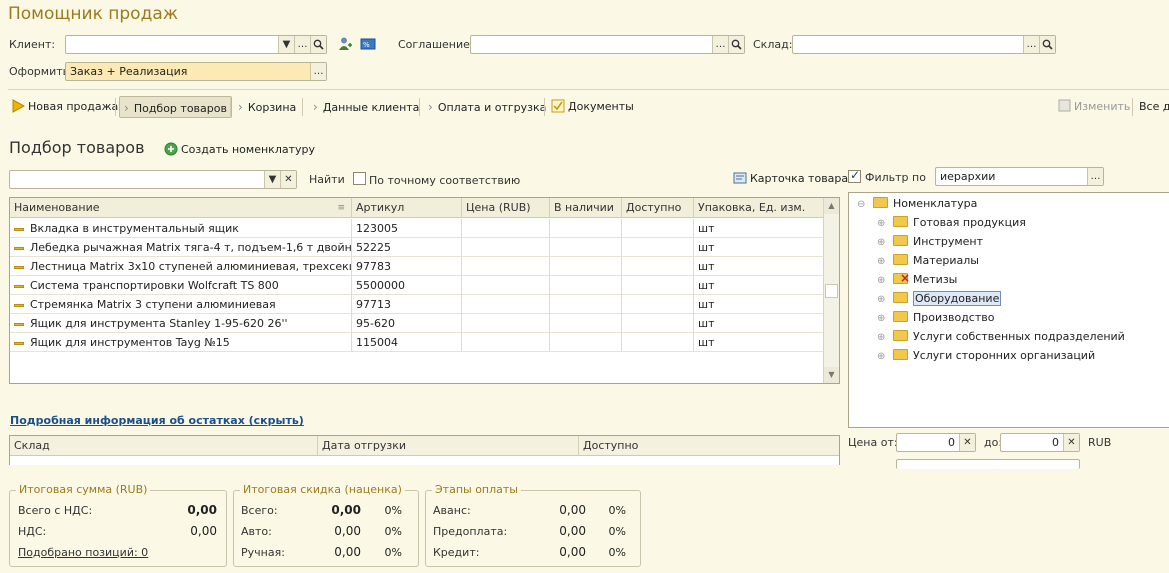 This screenshot has width=1169, height=573. I want to click on nav-payment-shipment: › Оплата и отгрузка, so click(487, 107).